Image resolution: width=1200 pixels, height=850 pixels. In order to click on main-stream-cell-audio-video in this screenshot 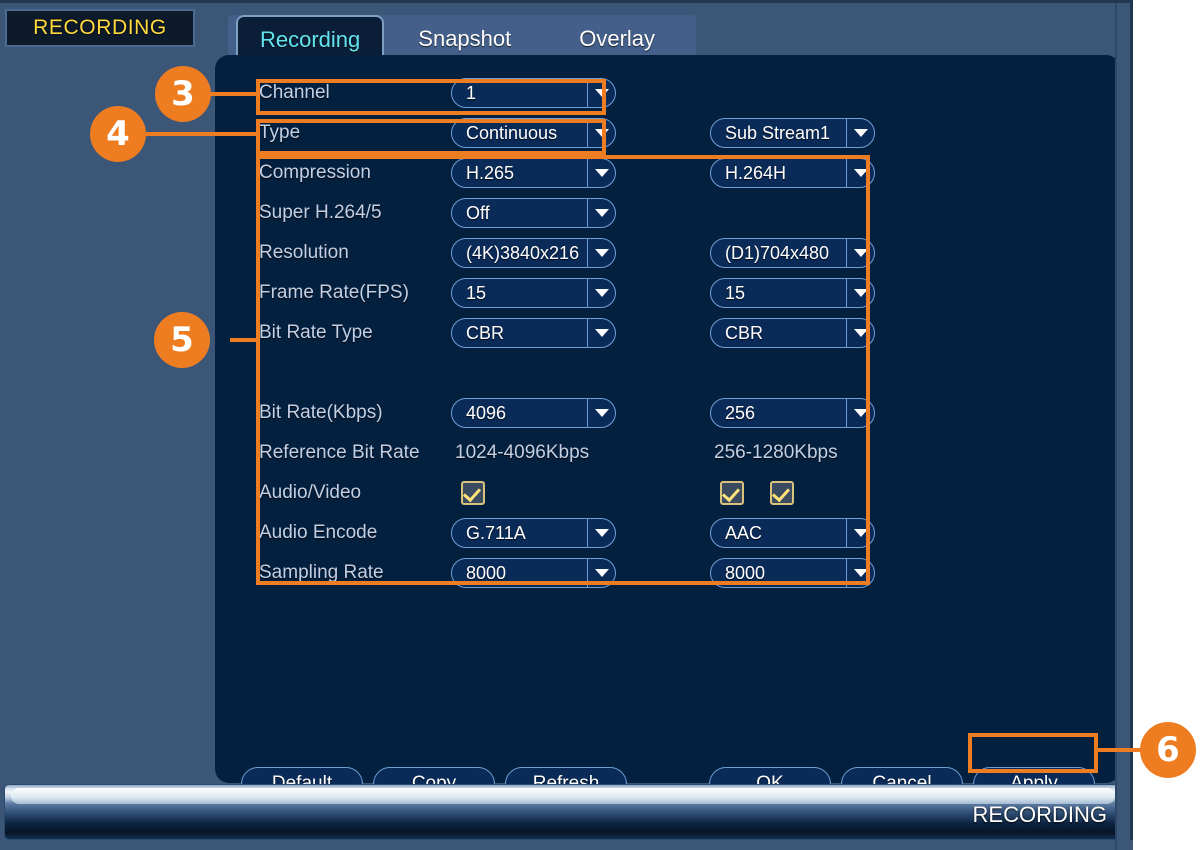, I will do `click(533, 493)`.